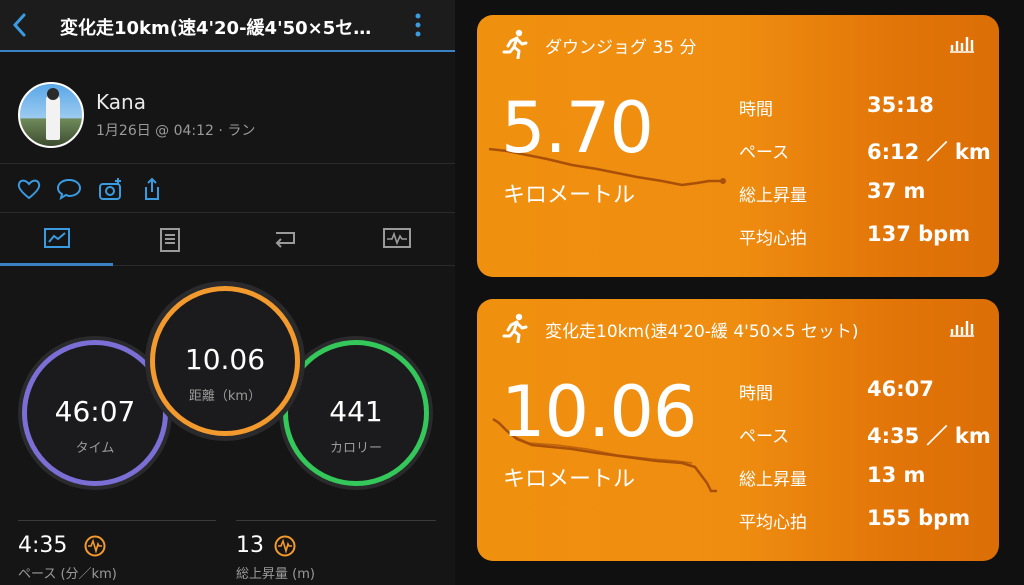  What do you see at coordinates (250, 545) in the screenshot?
I see `ascent-value: 13` at bounding box center [250, 545].